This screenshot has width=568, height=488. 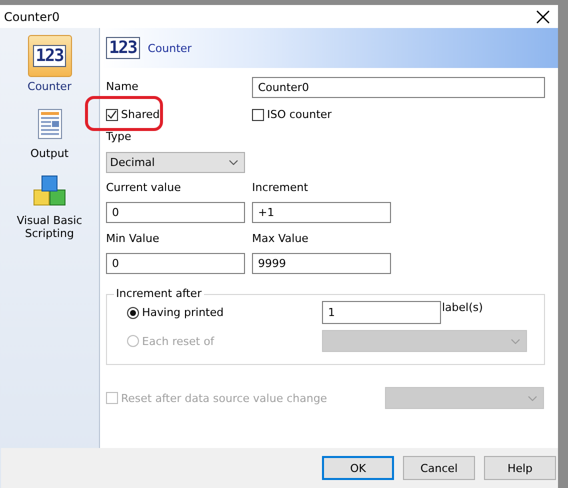 What do you see at coordinates (321, 212) in the screenshot?
I see `input-field: +1` at bounding box center [321, 212].